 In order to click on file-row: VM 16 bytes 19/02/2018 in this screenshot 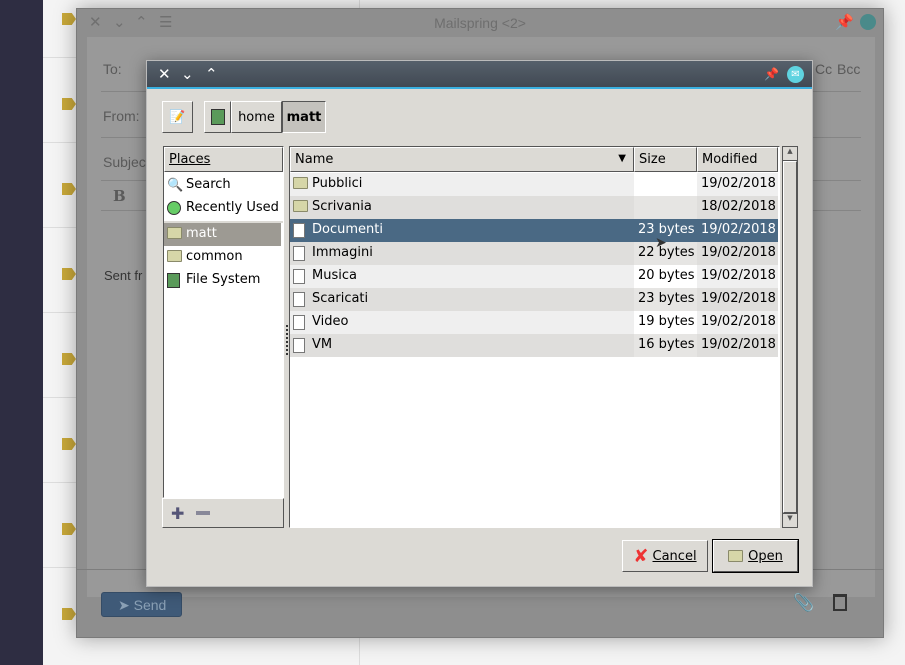, I will do `click(534, 345)`.